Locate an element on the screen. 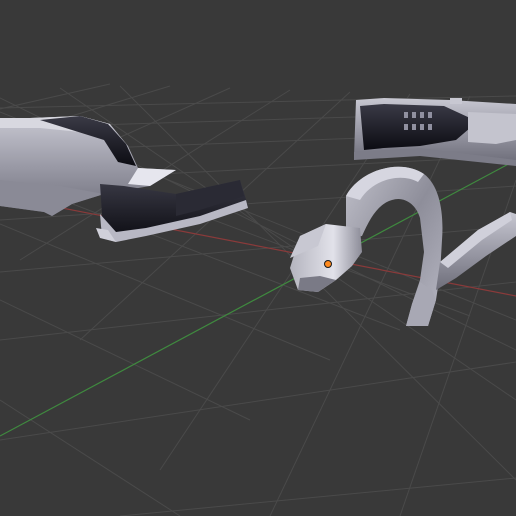 The width and height of the screenshot is (516, 516). origin-dot-icon is located at coordinates (328, 264).